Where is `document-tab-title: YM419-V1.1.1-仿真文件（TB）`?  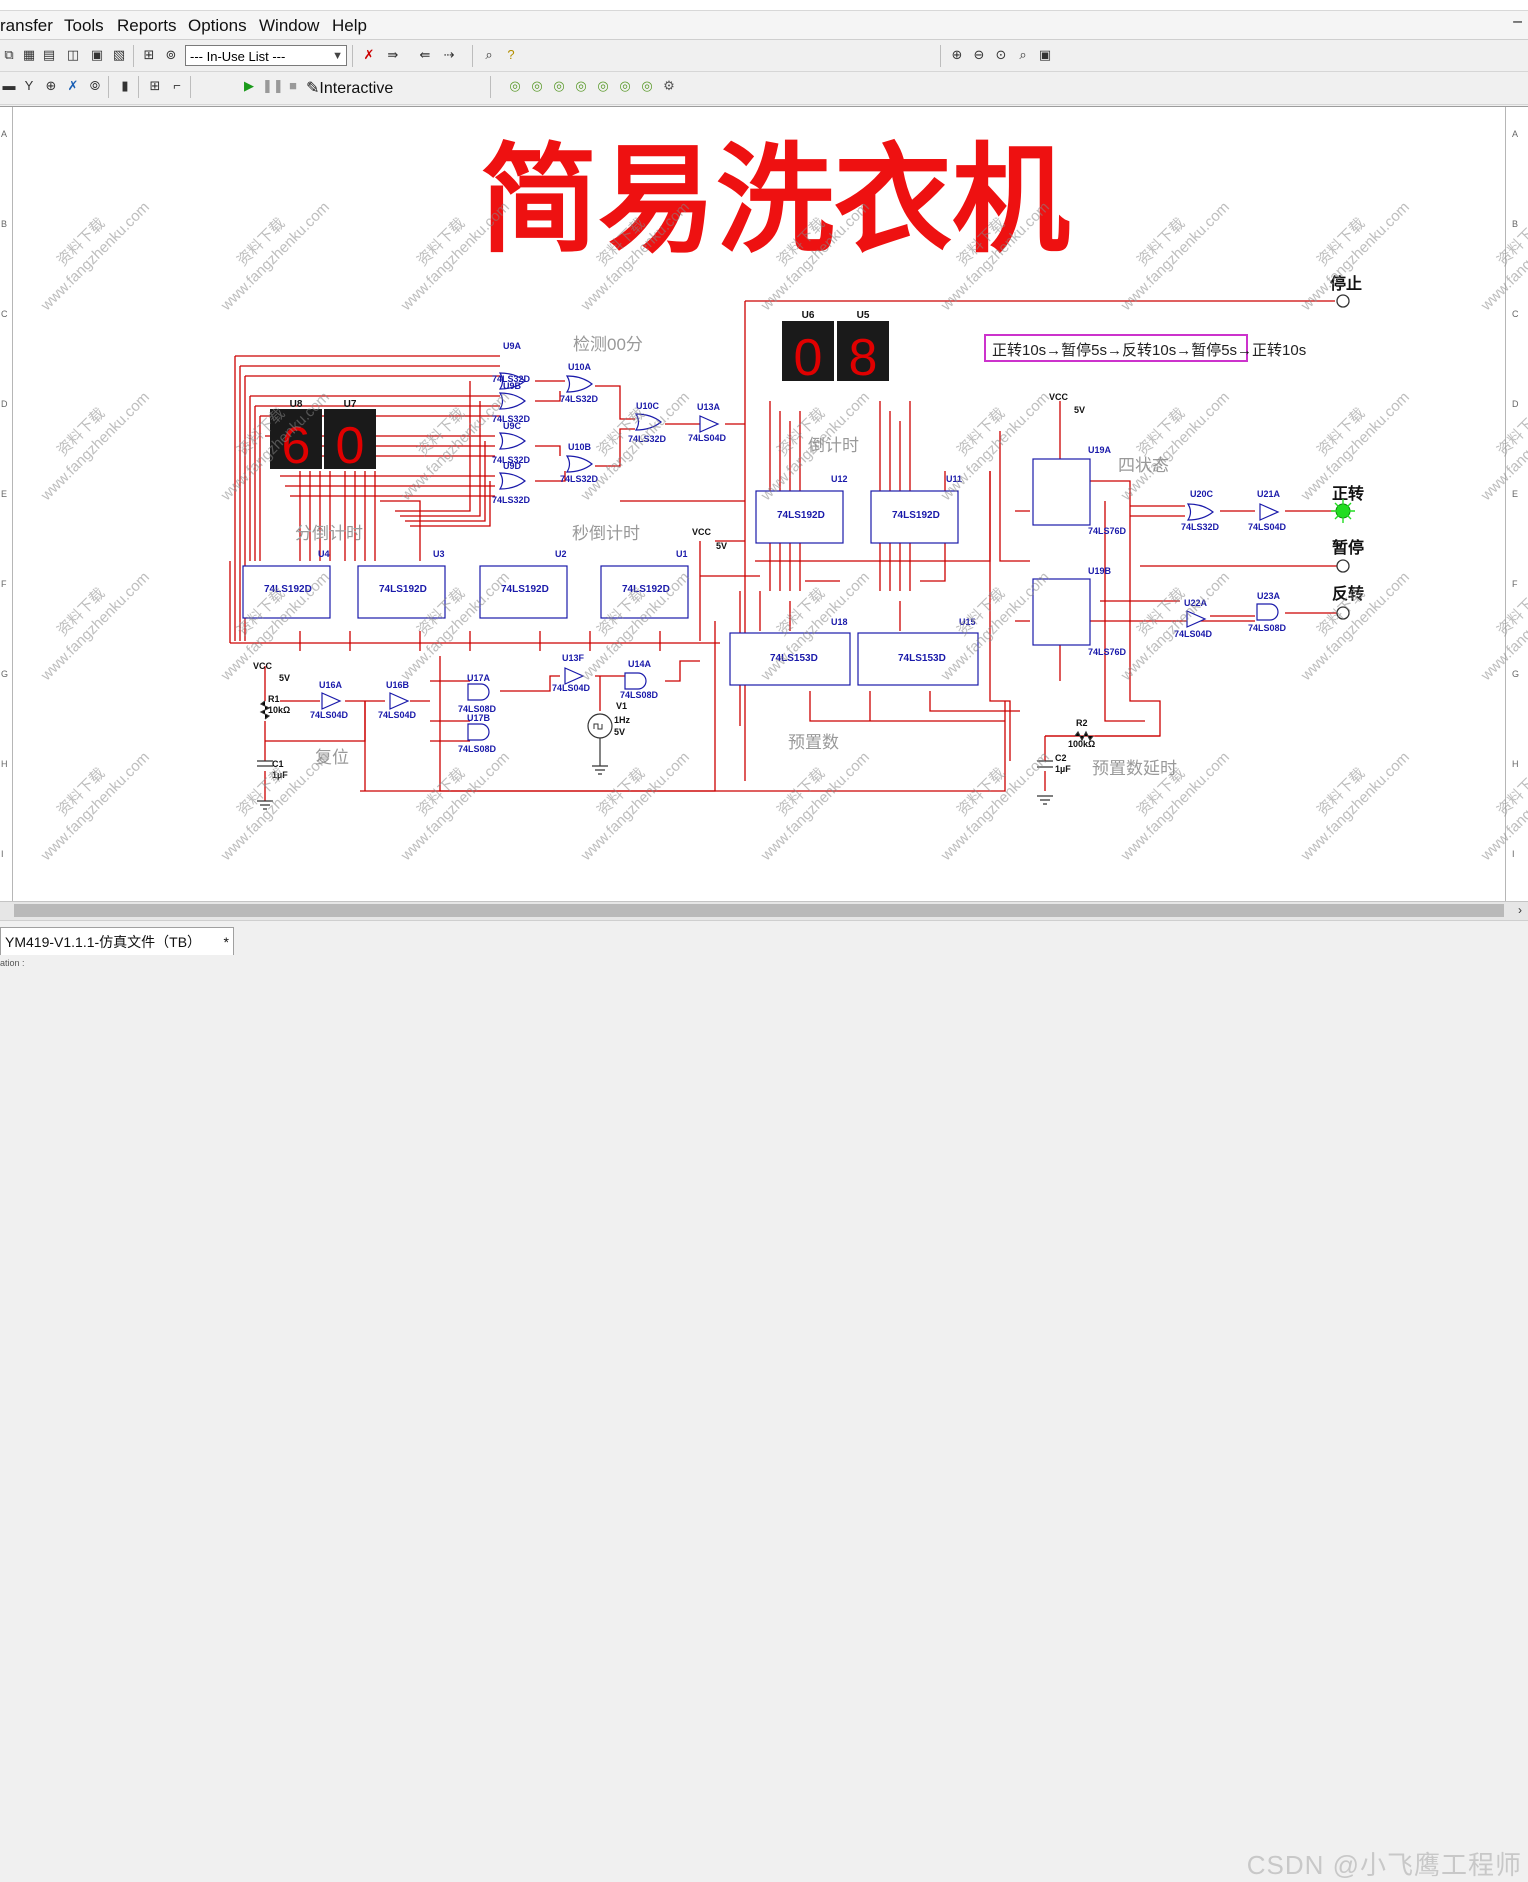
document-tab-title: YM419-V1.1.1-仿真文件（TB） is located at coordinates (103, 942).